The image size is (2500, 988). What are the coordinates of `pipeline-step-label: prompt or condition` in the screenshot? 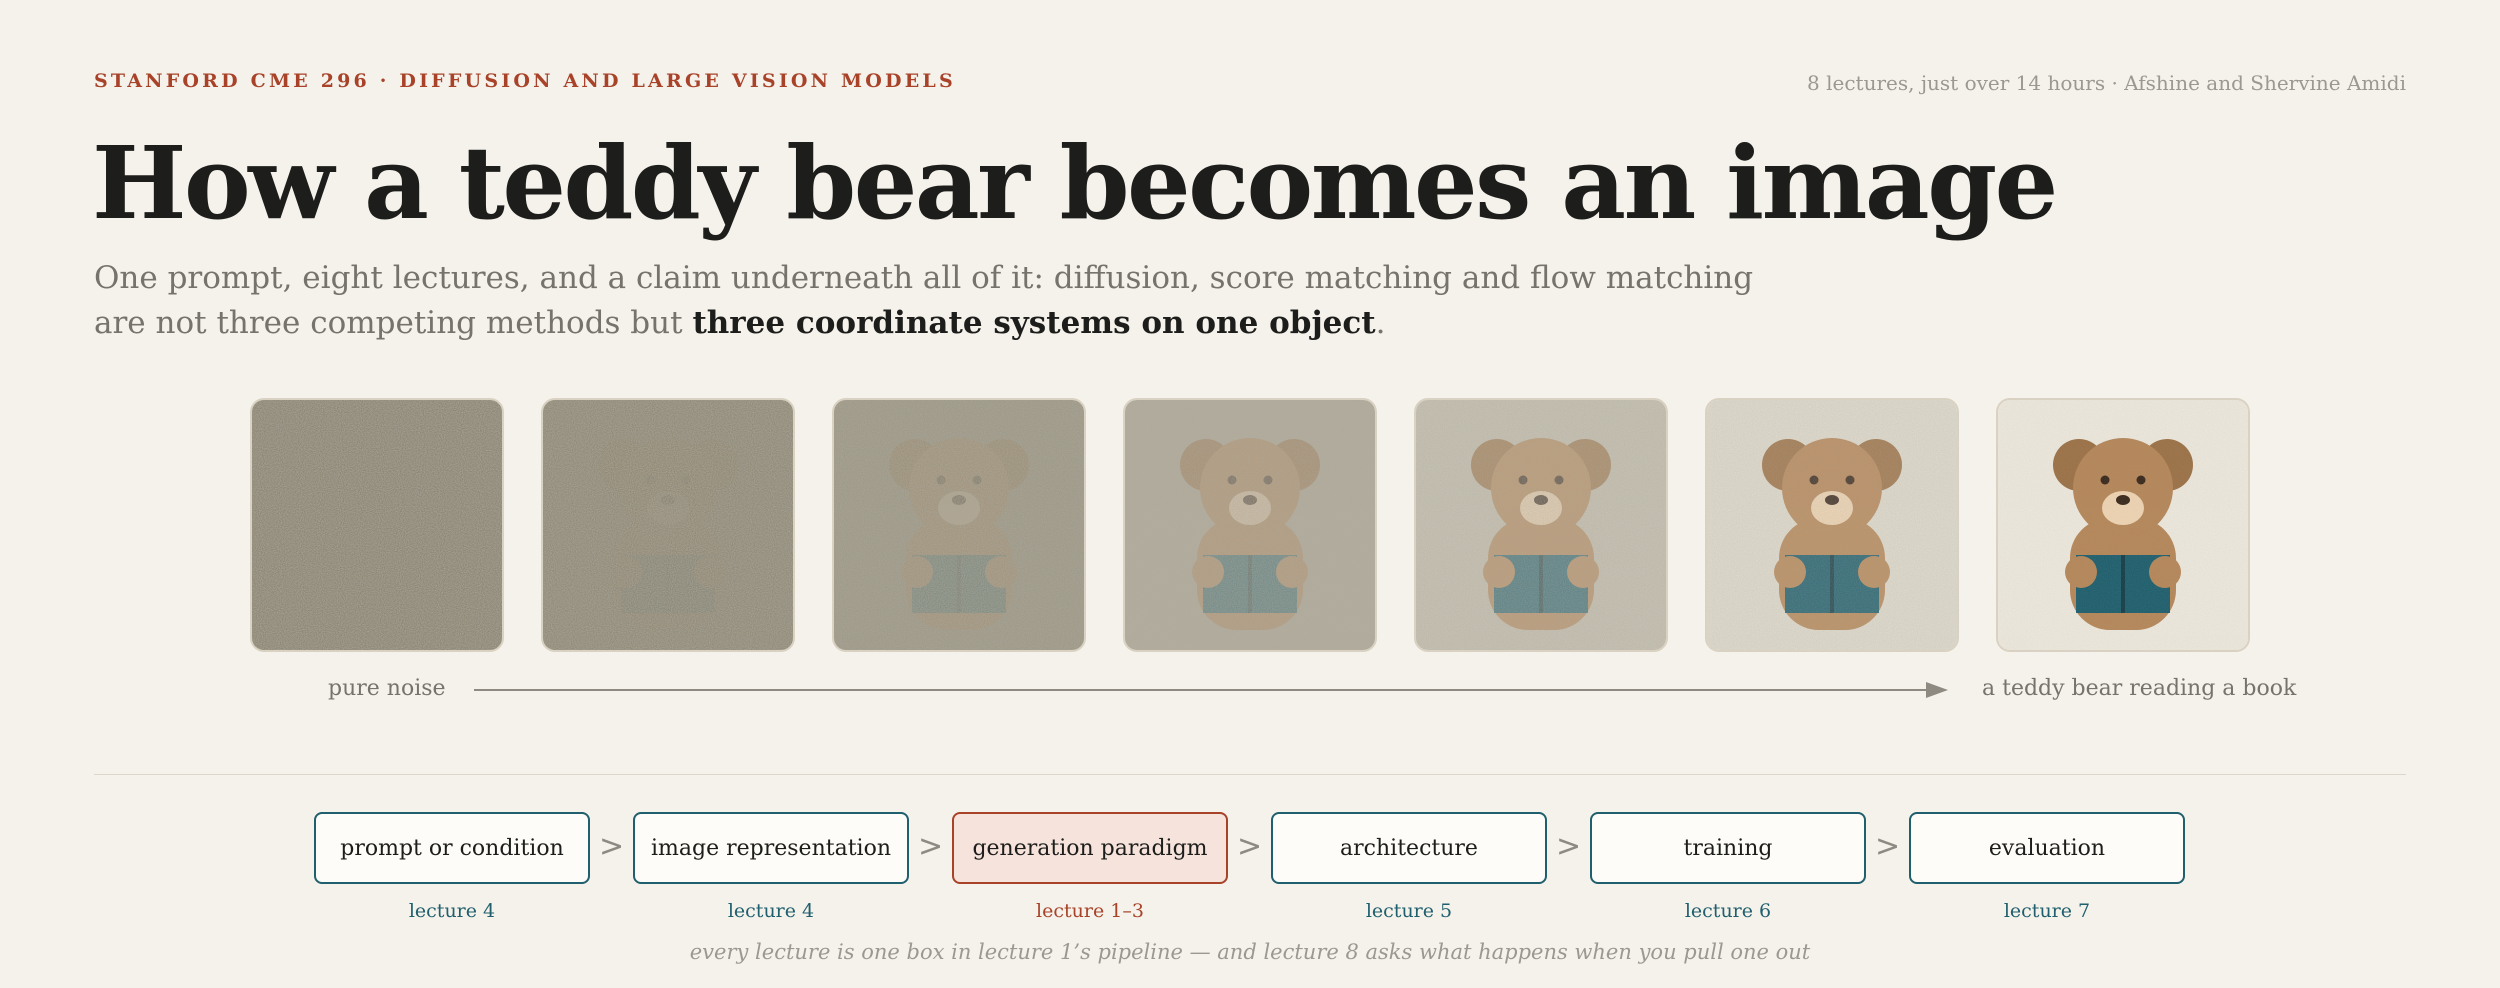 It's located at (452, 848).